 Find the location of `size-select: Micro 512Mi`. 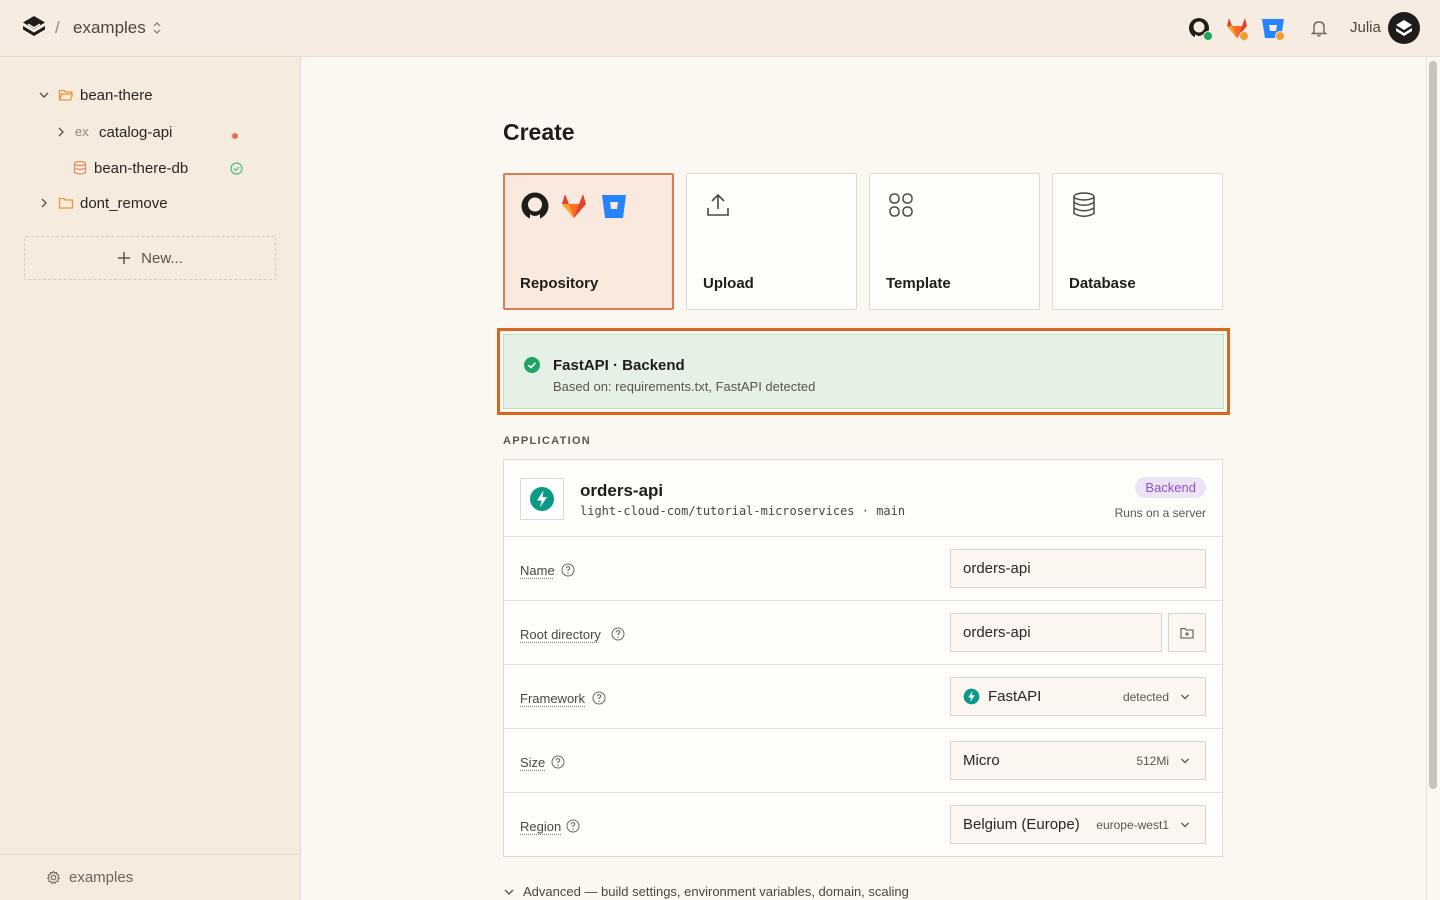

size-select: Micro 512Mi is located at coordinates (1078, 760).